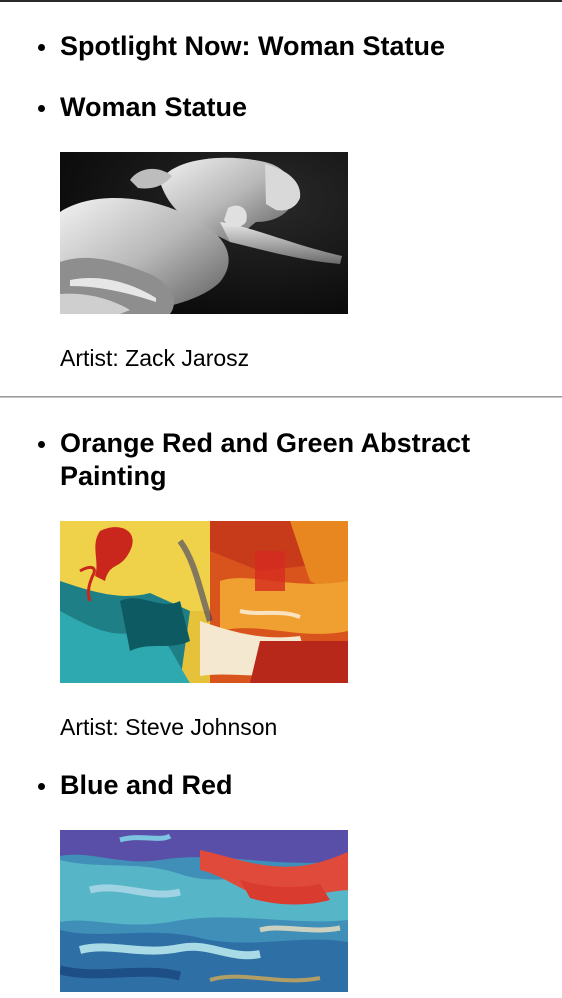  I want to click on artwork-title: Orange Red and Green Abstract Painting, so click(265, 459).